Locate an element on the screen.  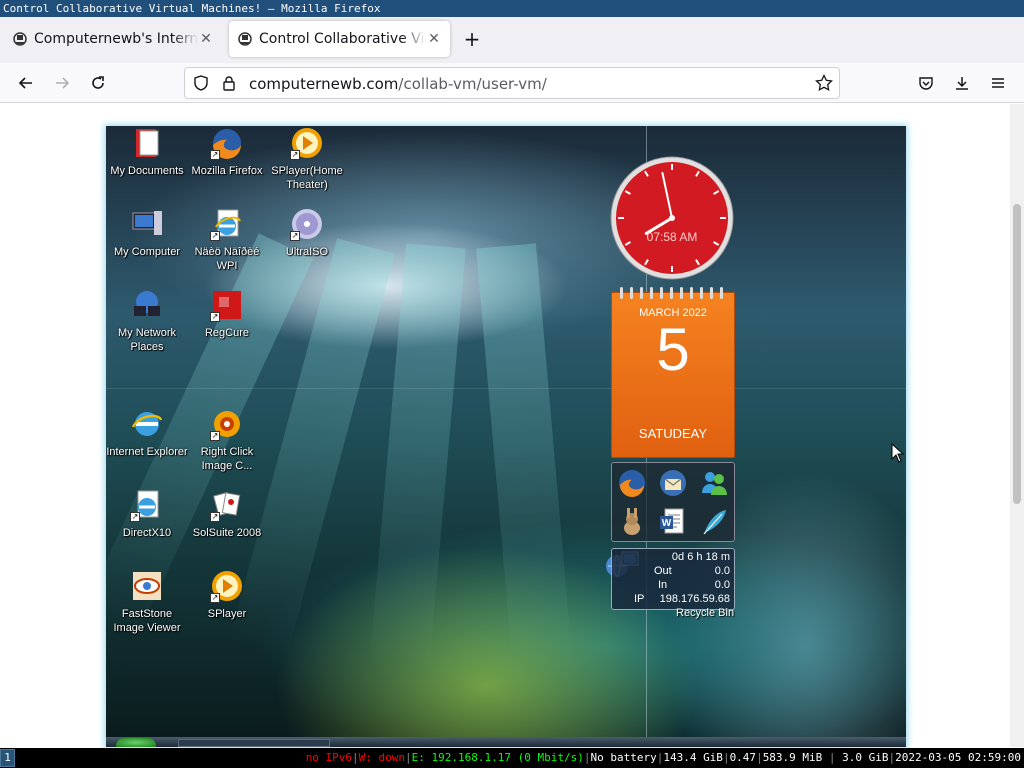
load-status: 0.47 is located at coordinates (743, 757).